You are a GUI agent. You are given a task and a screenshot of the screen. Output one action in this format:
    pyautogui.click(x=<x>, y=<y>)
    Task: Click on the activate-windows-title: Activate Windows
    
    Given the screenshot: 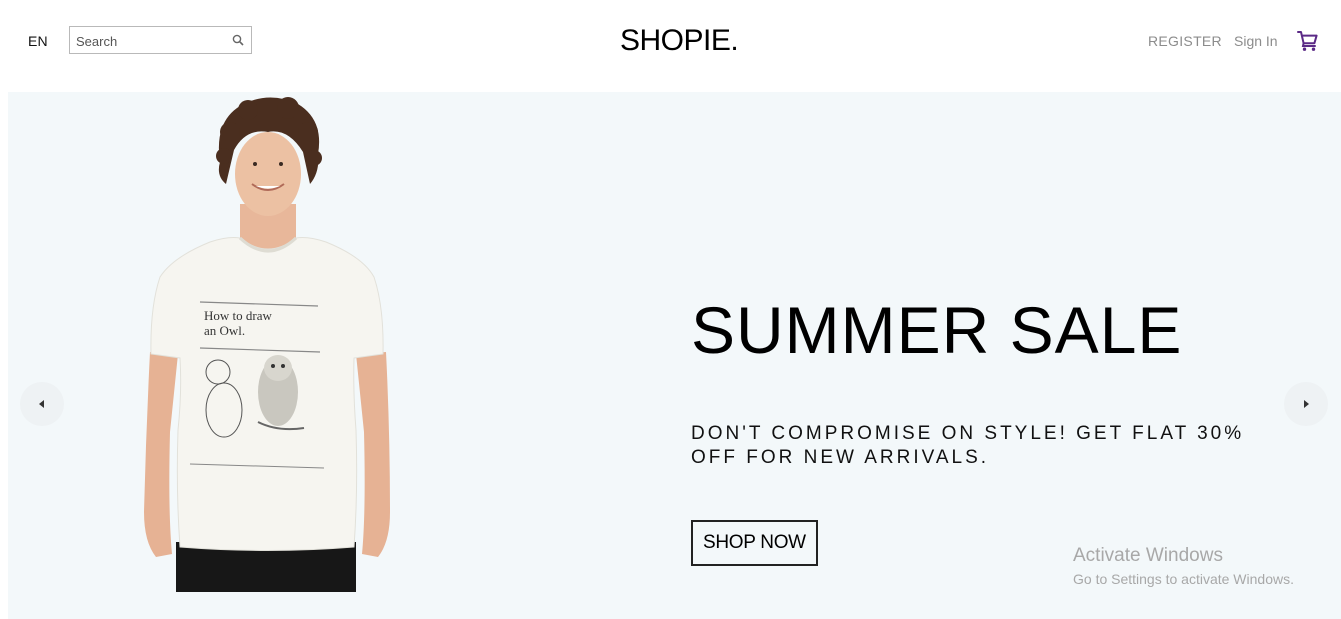 What is the action you would take?
    pyautogui.click(x=1148, y=555)
    